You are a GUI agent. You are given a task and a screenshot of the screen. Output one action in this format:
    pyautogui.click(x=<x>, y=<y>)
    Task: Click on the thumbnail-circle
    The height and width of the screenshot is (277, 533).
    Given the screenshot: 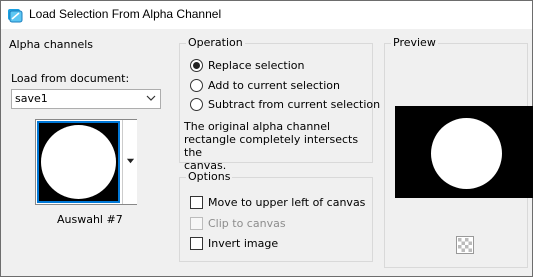 What is the action you would take?
    pyautogui.click(x=78, y=162)
    